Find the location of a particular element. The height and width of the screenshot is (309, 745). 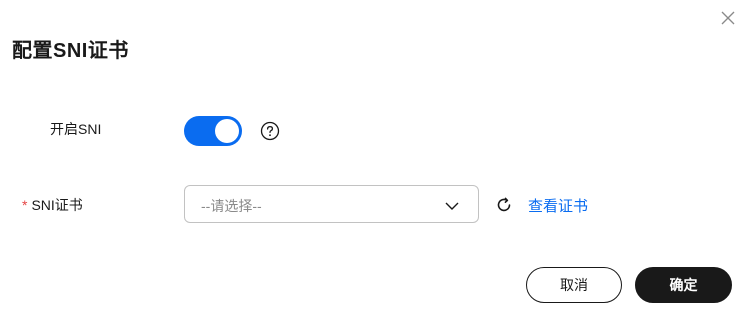

confirm-button: 确定 is located at coordinates (683, 285).